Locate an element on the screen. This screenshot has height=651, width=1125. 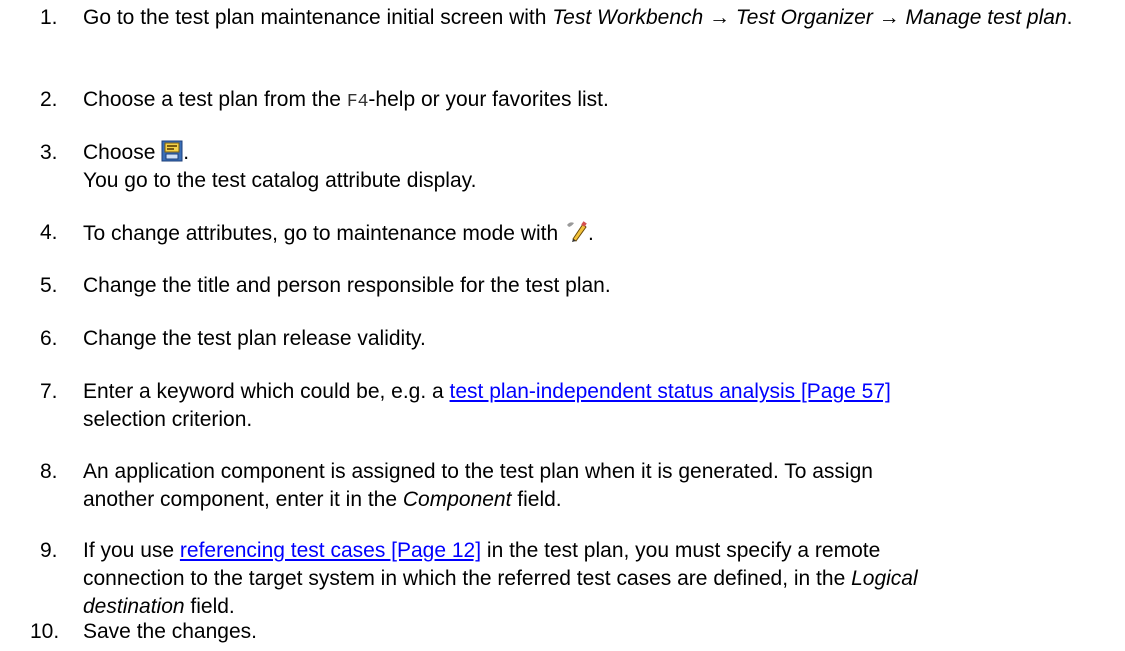
step-number: 7. is located at coordinates (49, 391).